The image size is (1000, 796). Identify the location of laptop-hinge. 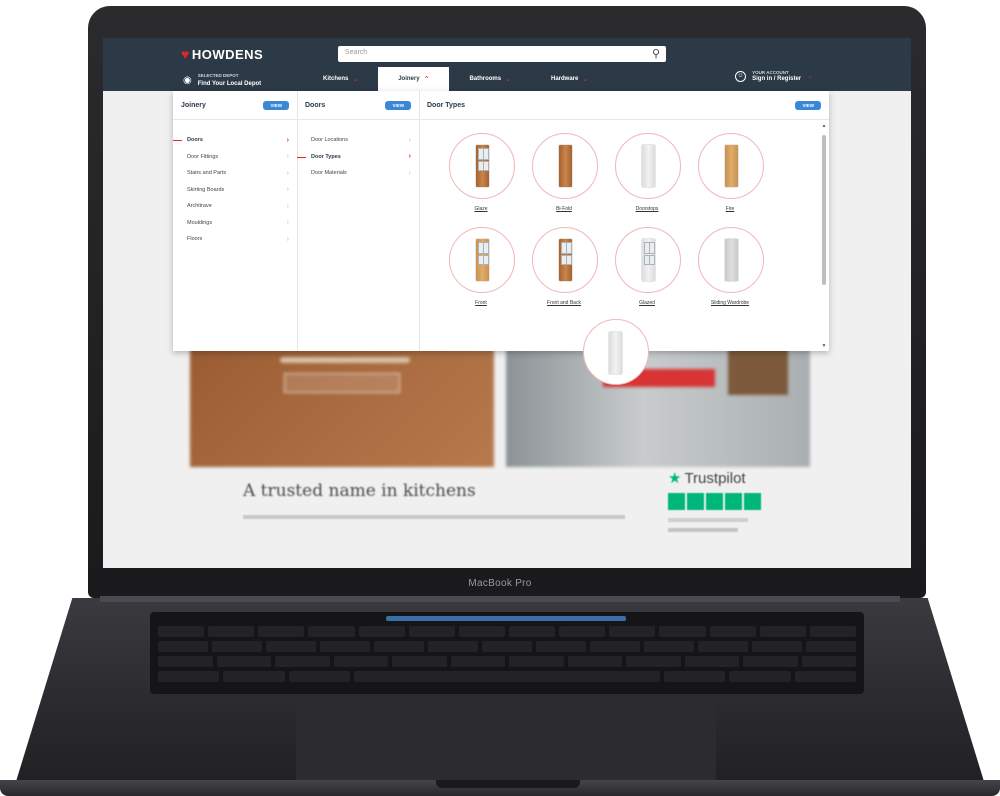
(500, 599).